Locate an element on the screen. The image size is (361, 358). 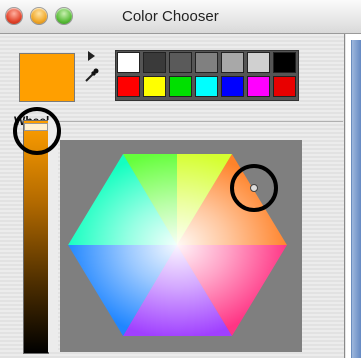
current-color-swatch is located at coordinates (47, 77).